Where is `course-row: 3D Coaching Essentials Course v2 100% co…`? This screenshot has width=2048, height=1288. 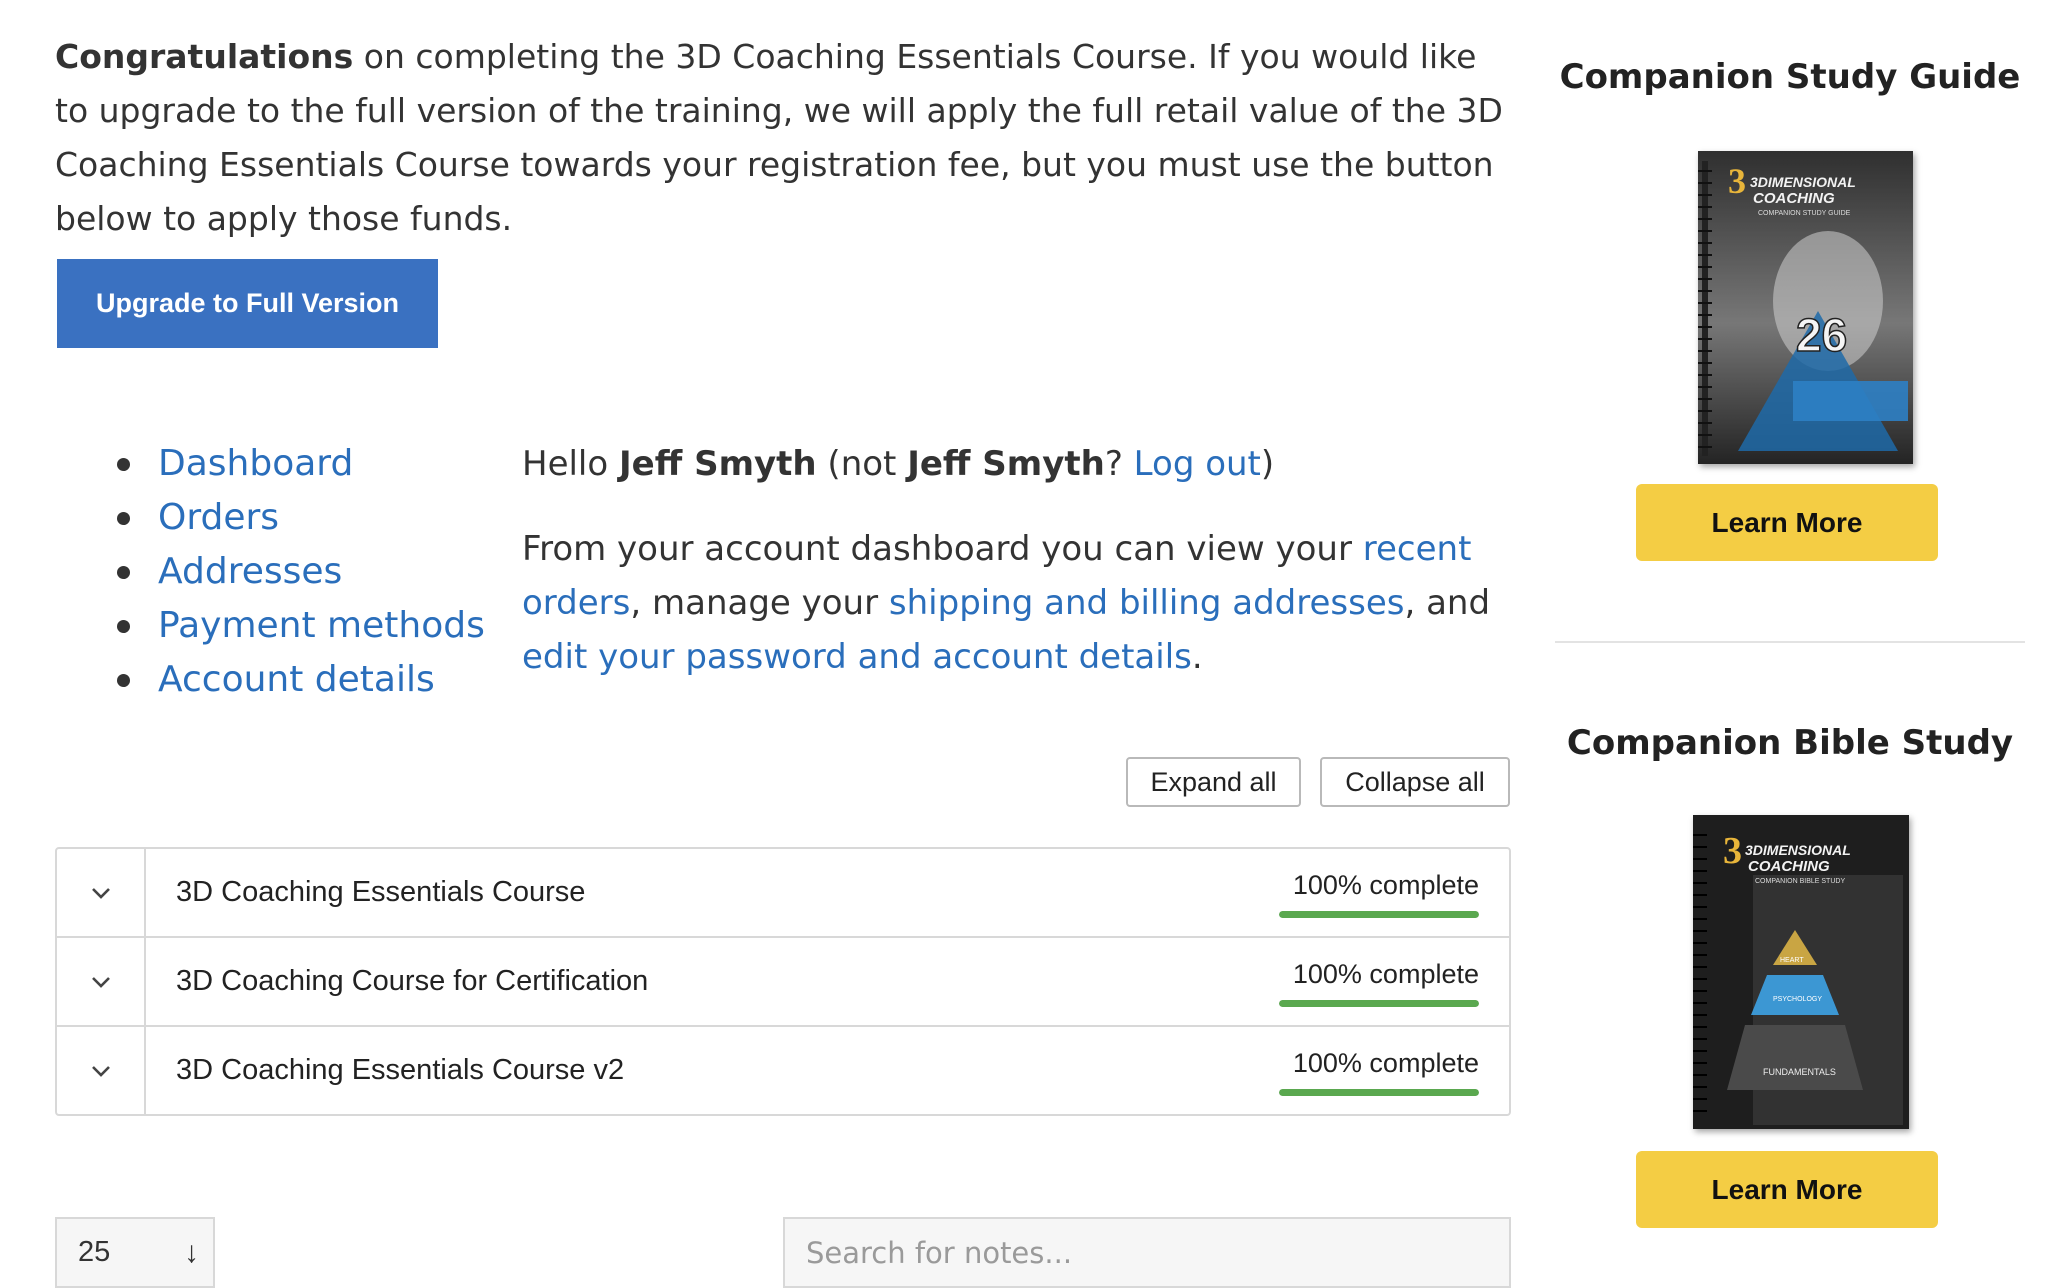 course-row: 3D Coaching Essentials Course v2 100% co… is located at coordinates (783, 1069).